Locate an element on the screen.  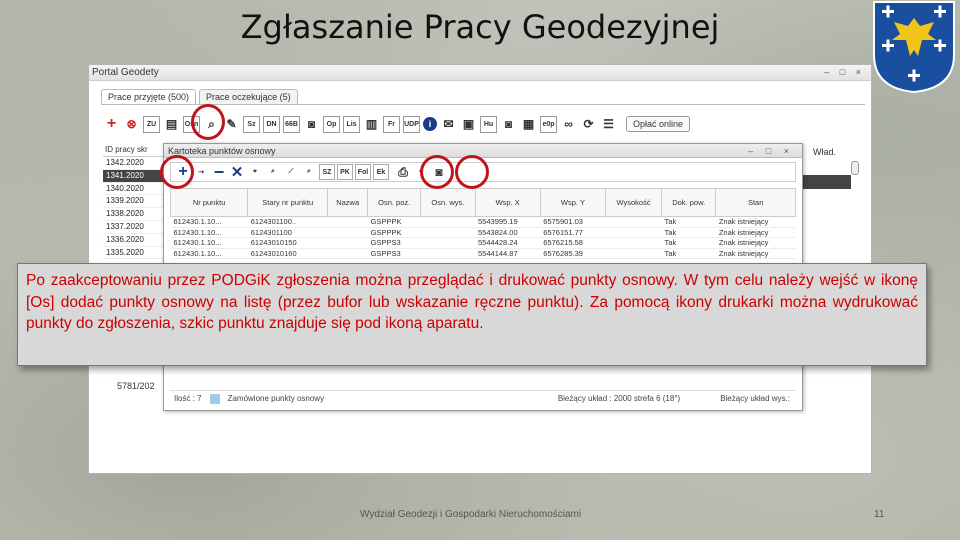
coordinate-system: Bieżący układ : 2000 strefa 6 (18°) is located at coordinates (619, 398).